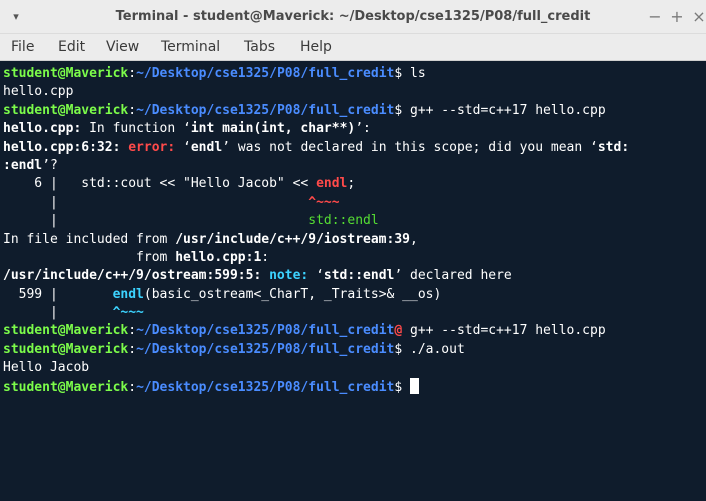 The height and width of the screenshot is (501, 706). Describe the element at coordinates (136, 276) in the screenshot. I see `diag-location: /usr/include/c++/9/ostream:599:5:` at that location.